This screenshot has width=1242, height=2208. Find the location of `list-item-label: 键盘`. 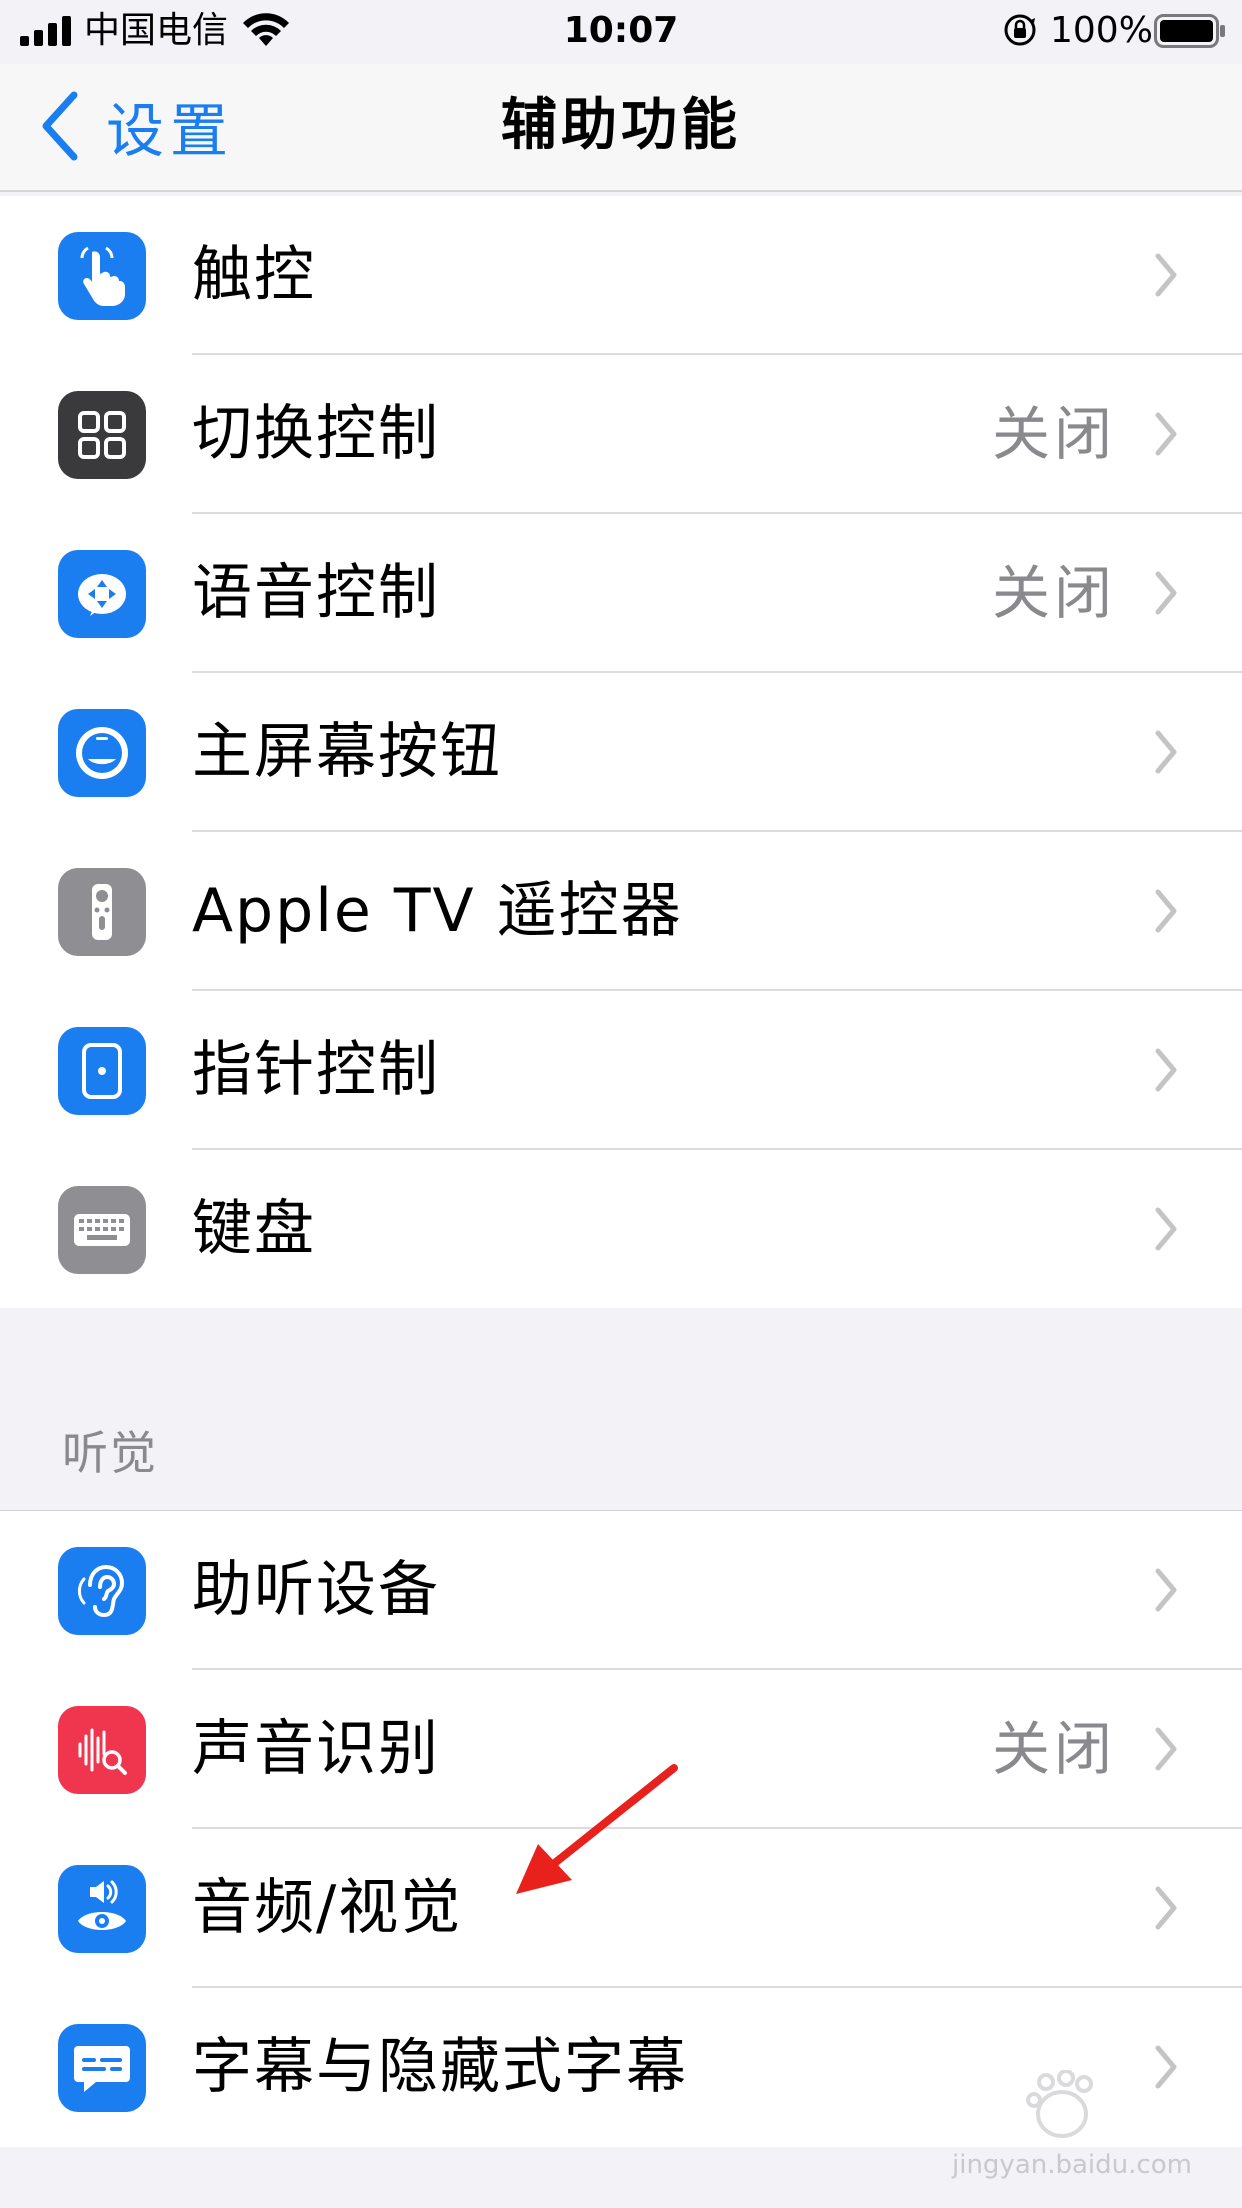

list-item-label: 键盘 is located at coordinates (254, 1229).